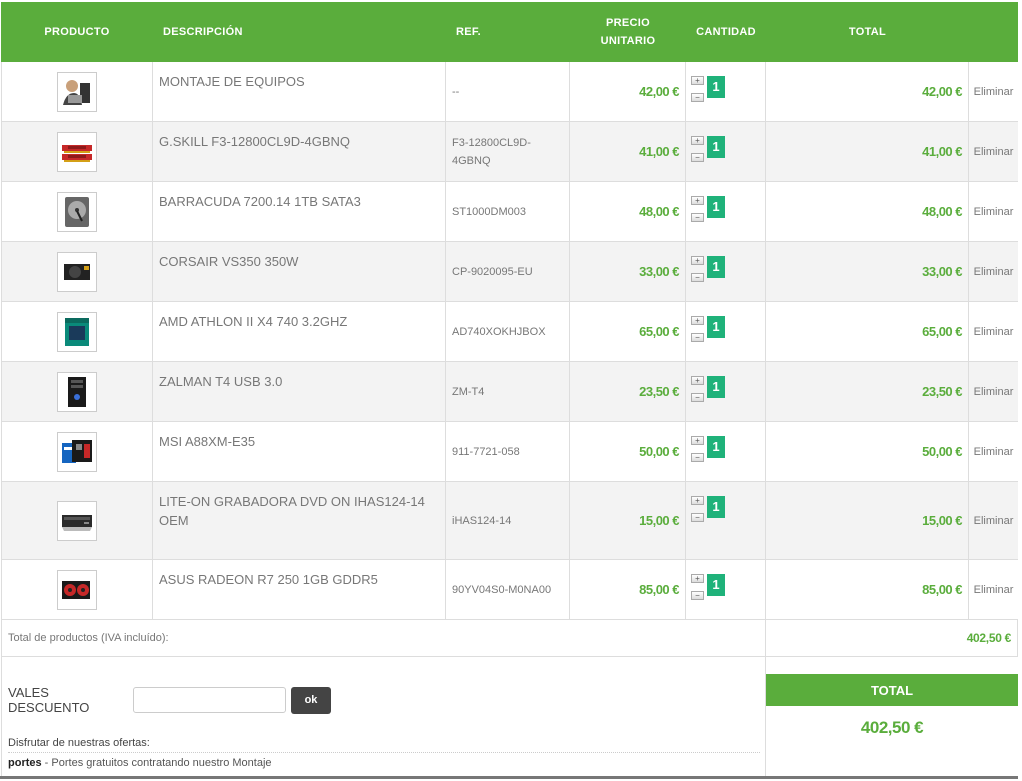  What do you see at coordinates (867, 271) in the screenshot?
I see `line-total: 33,00 €` at bounding box center [867, 271].